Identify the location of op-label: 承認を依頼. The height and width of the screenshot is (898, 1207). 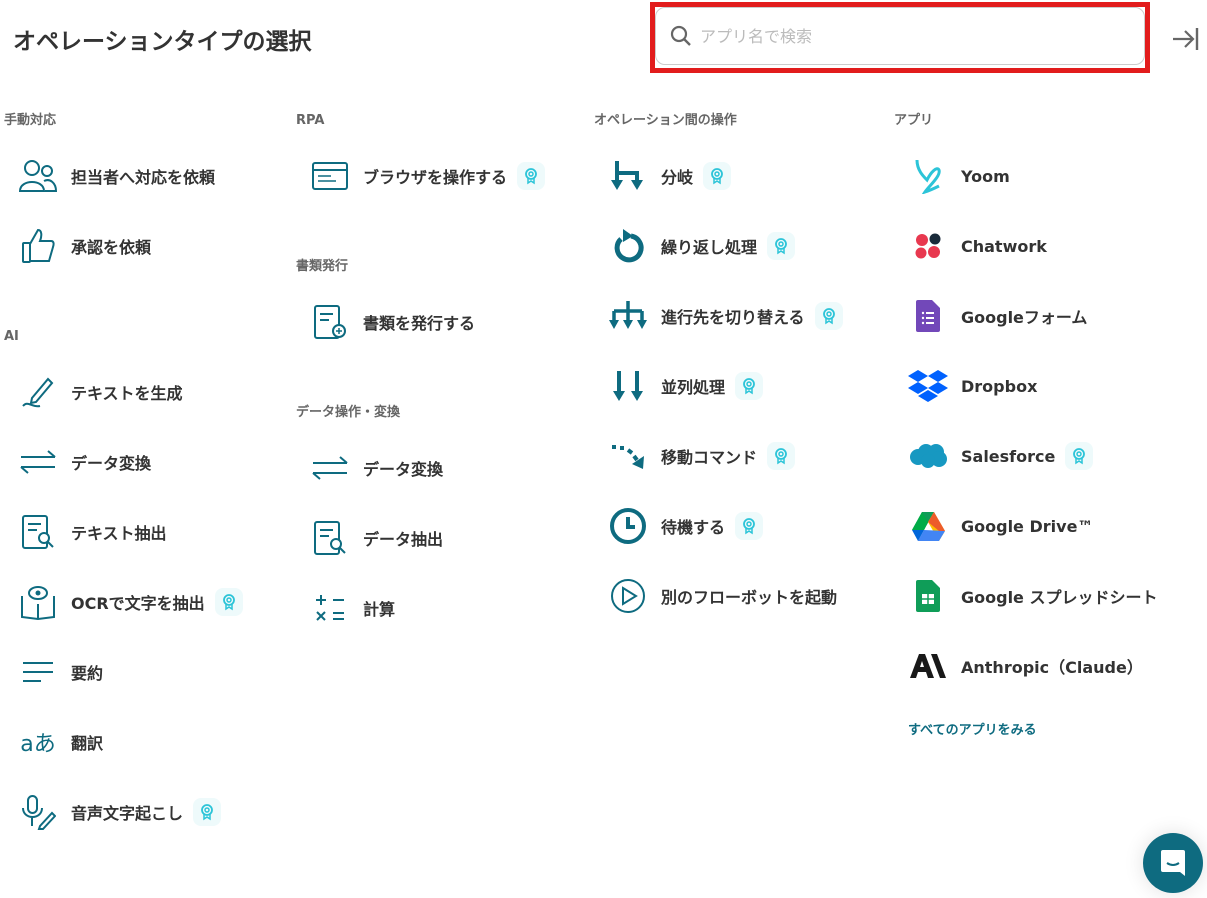
(111, 247).